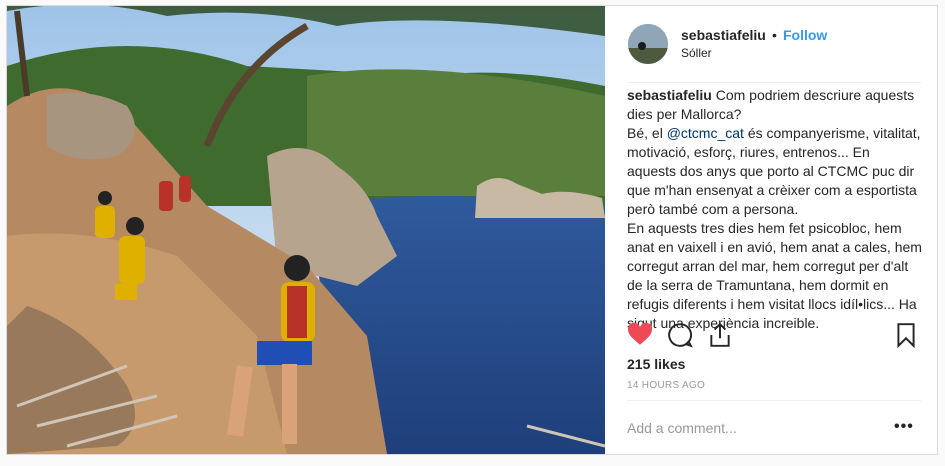  I want to click on caption-username: sebastiafeliu, so click(669, 95).